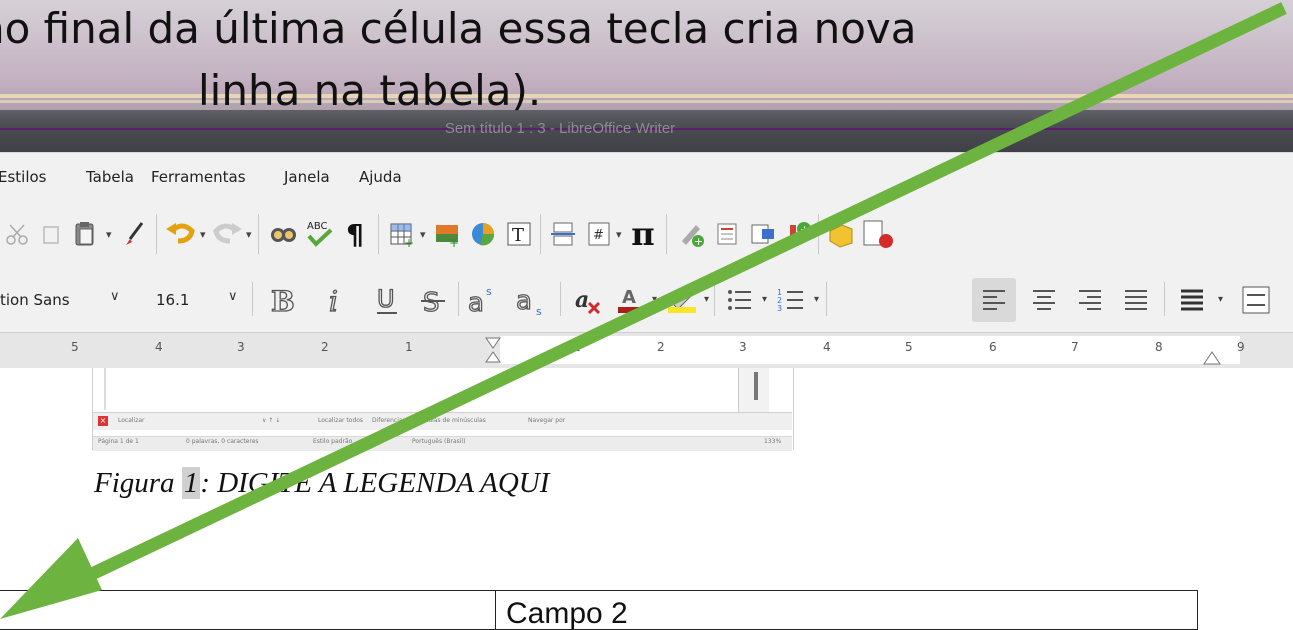 This screenshot has width=1293, height=630. I want to click on align-justify-icon, so click(1136, 300).